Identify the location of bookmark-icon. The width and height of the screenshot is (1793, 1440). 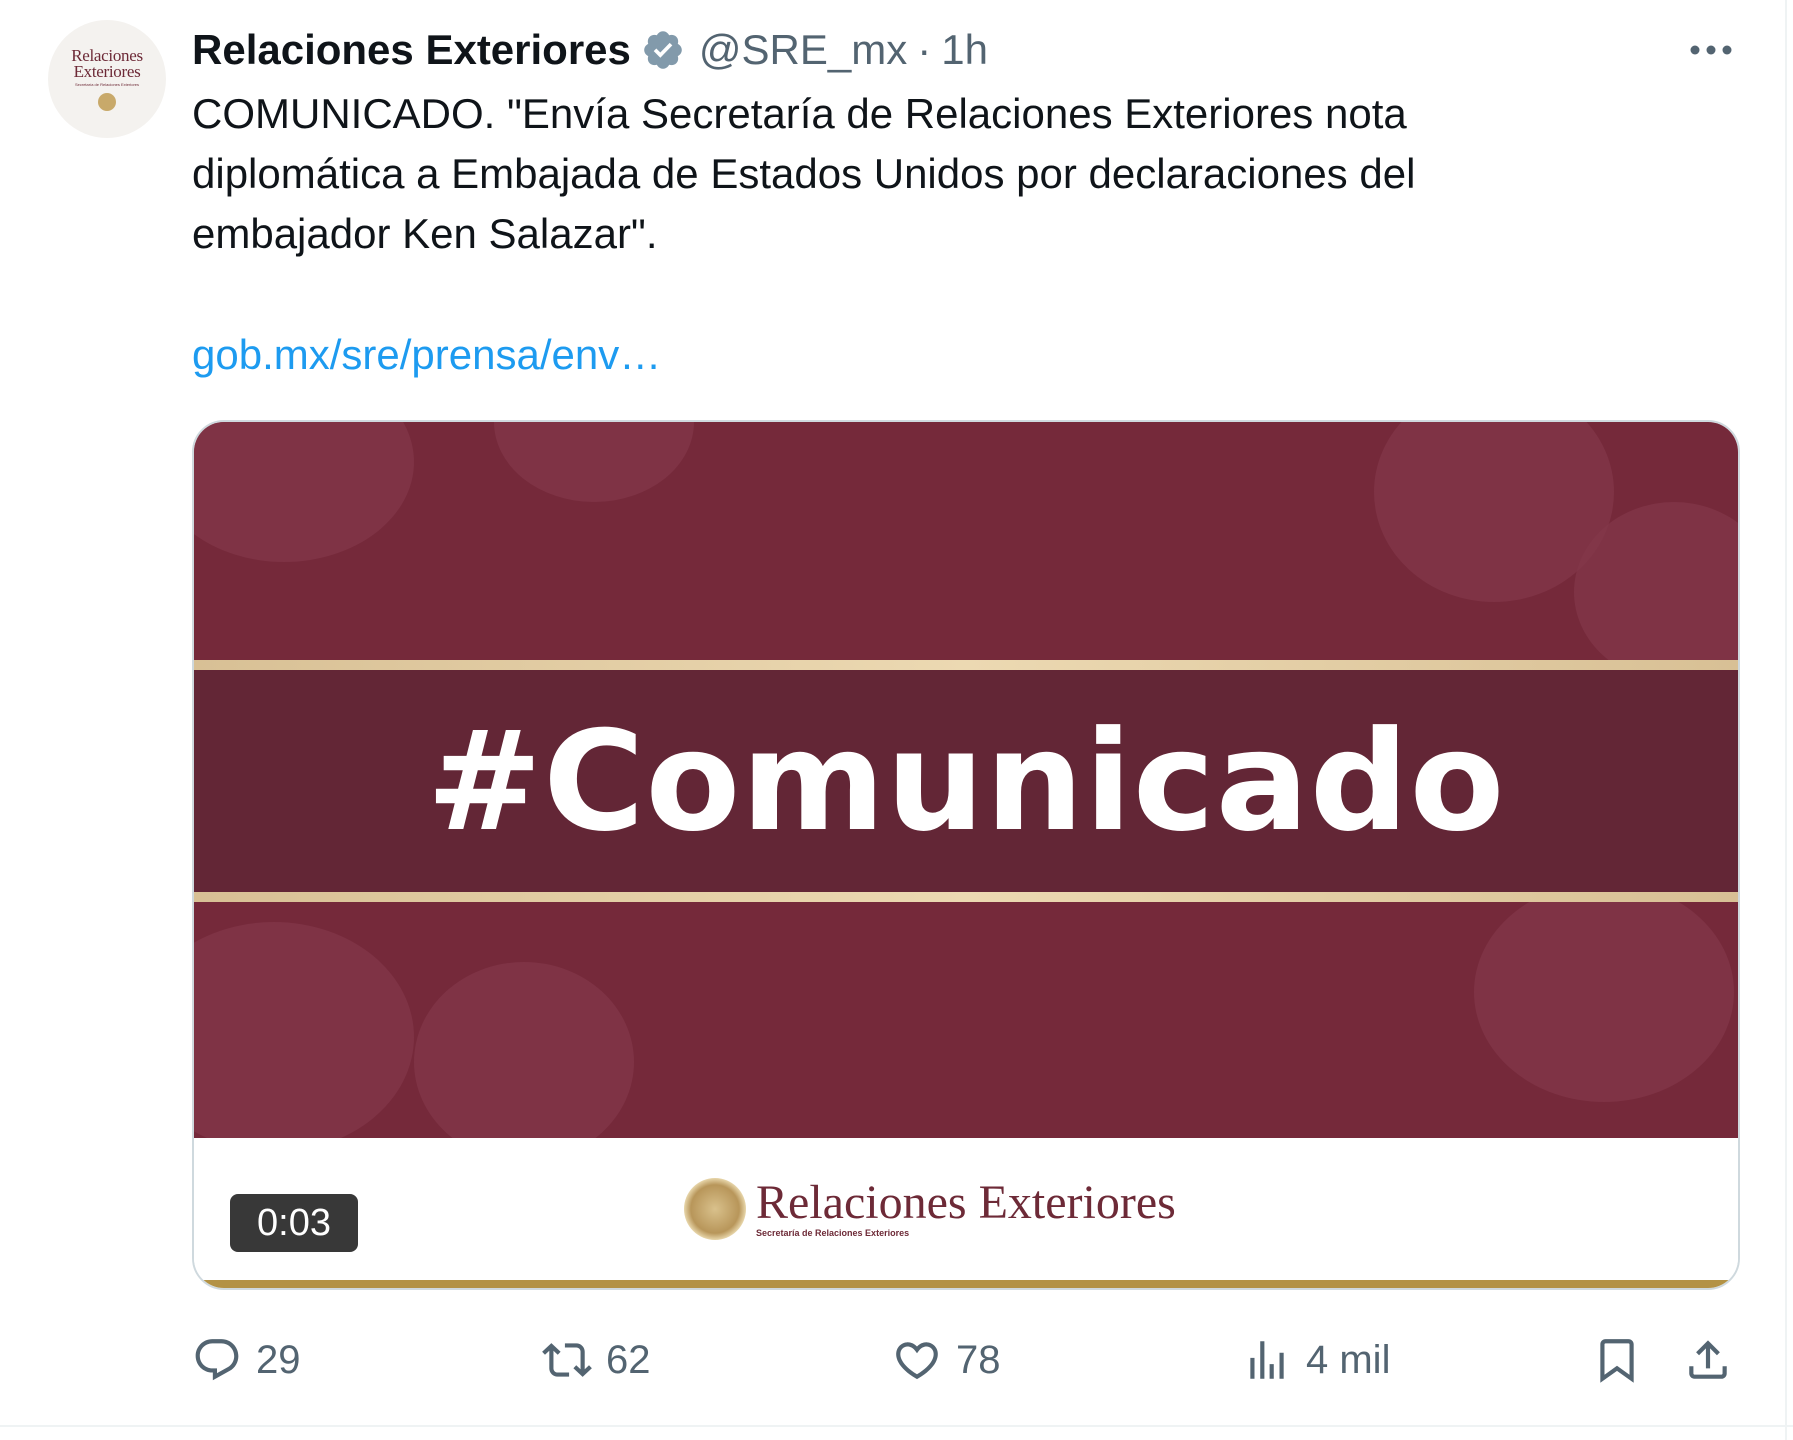
(1617, 1361).